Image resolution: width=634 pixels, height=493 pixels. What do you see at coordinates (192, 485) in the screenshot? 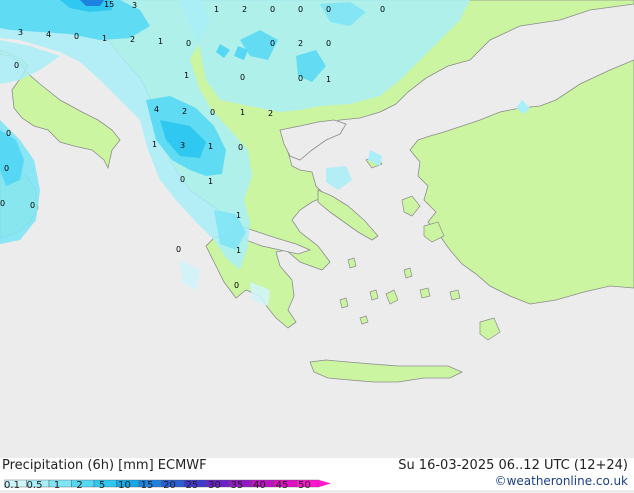
I see `color-scale-tick: 25` at bounding box center [192, 485].